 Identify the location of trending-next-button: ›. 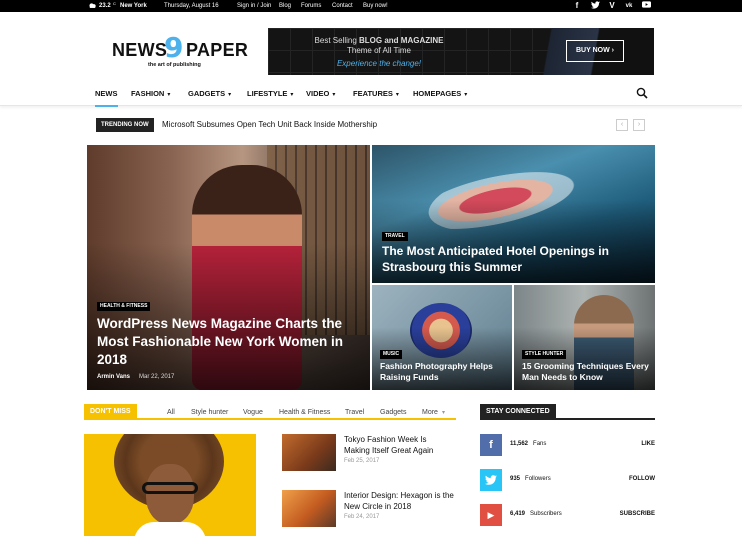
(639, 125).